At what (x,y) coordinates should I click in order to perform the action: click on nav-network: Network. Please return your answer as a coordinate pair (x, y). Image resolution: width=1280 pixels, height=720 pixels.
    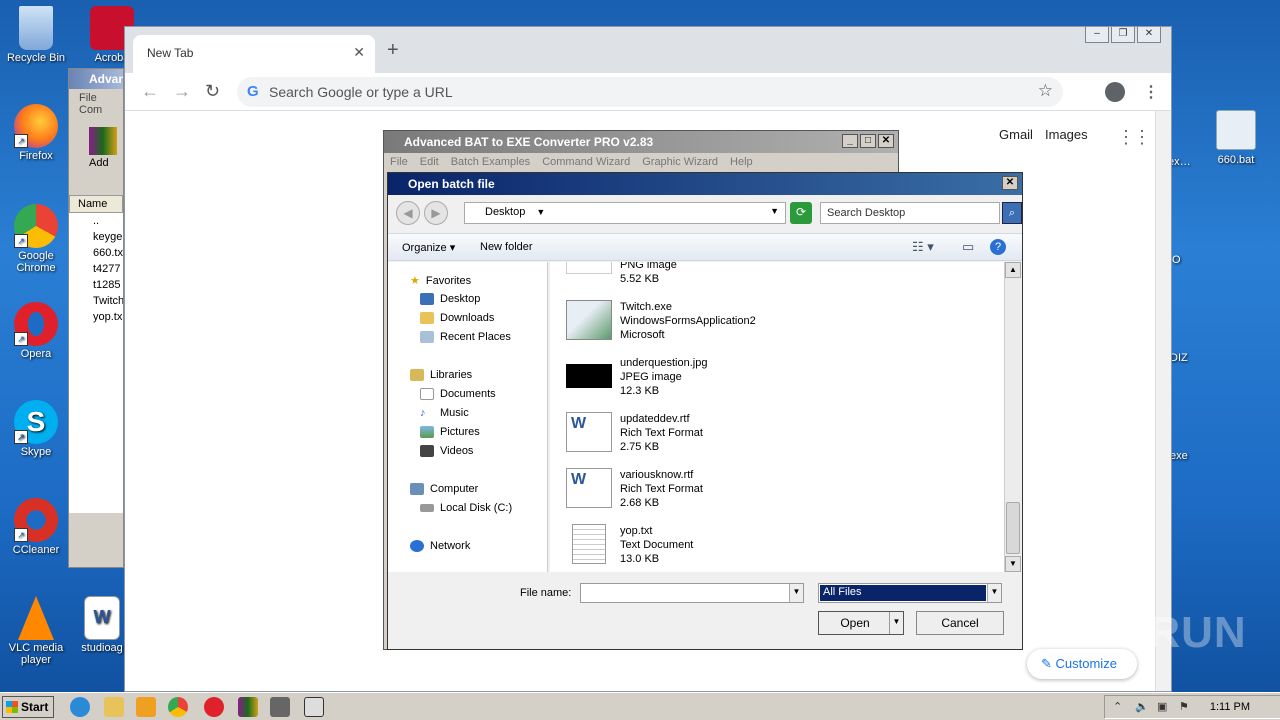
    Looking at the image, I should click on (440, 546).